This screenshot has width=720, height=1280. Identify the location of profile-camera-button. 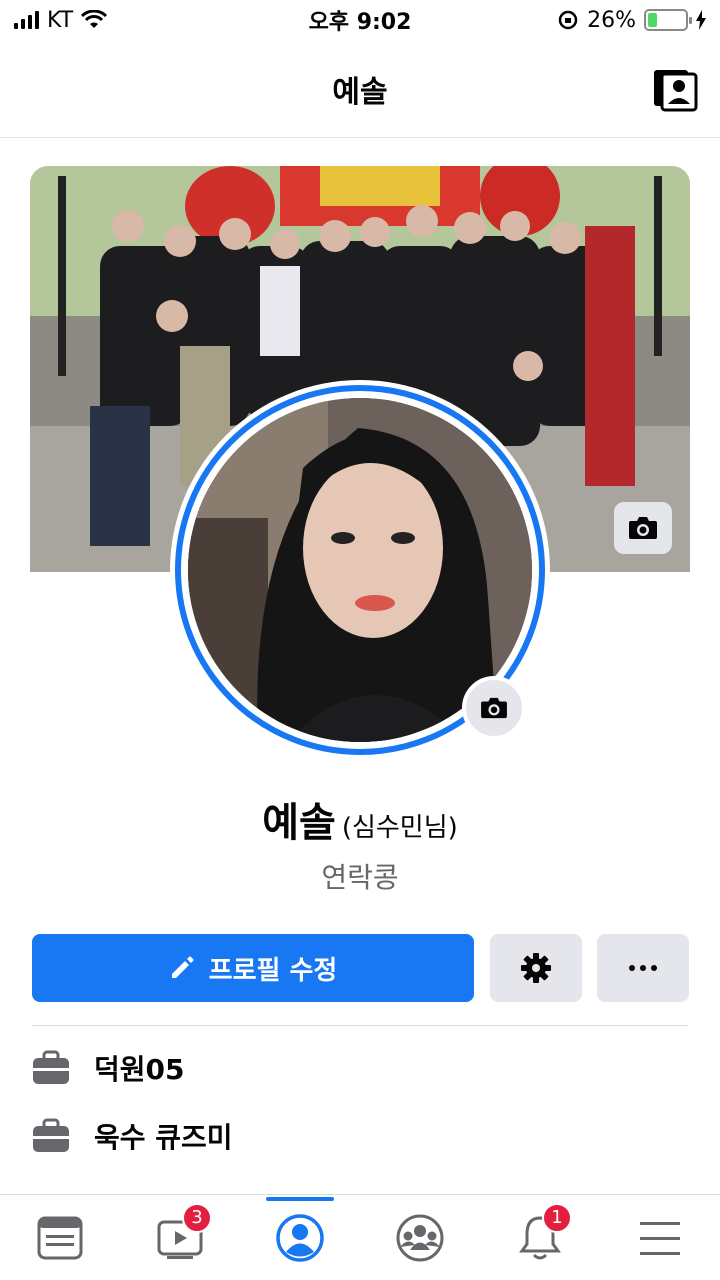
(494, 708).